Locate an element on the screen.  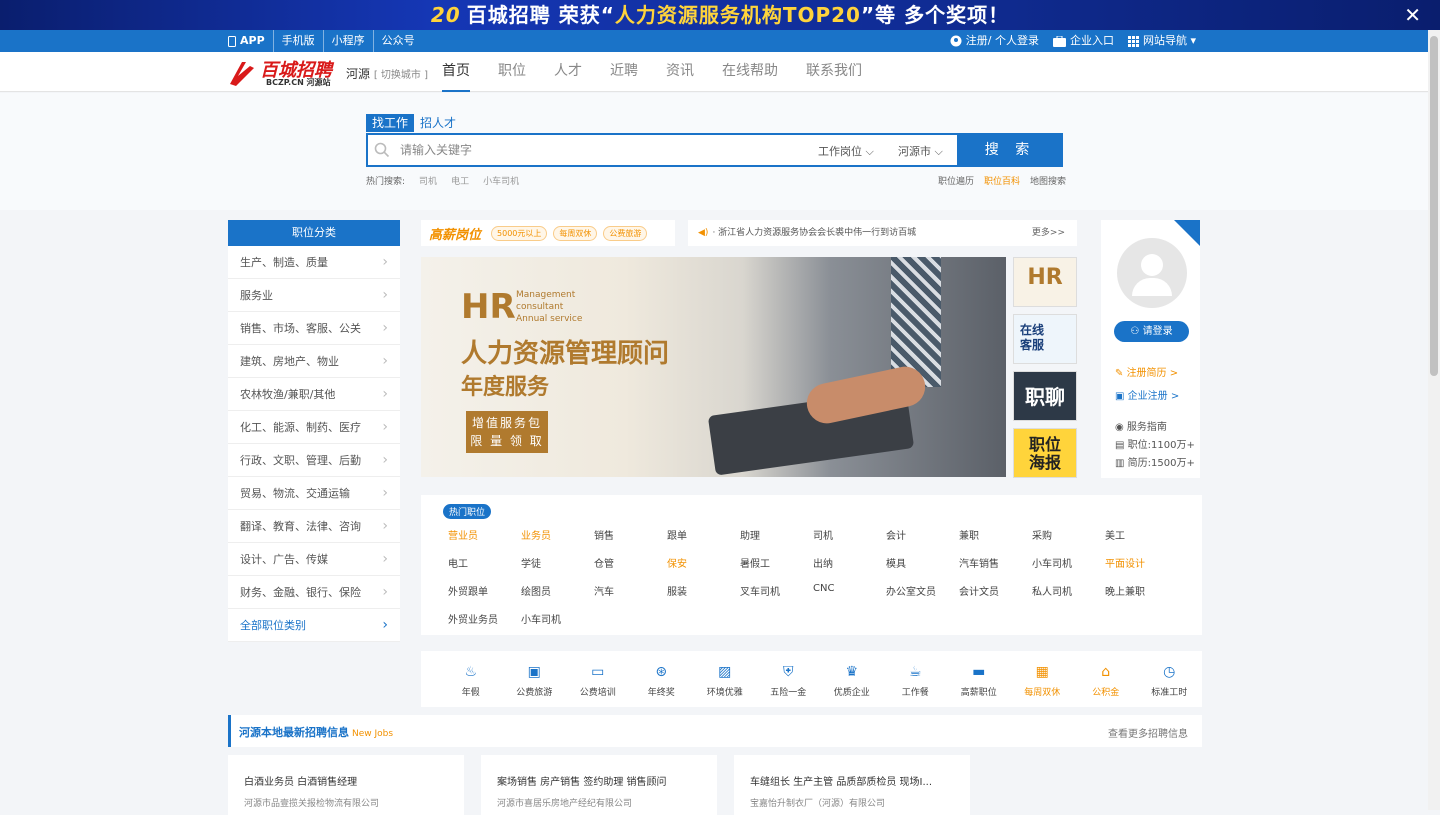
job-traverse-link: 职位遍历 is located at coordinates (956, 180).